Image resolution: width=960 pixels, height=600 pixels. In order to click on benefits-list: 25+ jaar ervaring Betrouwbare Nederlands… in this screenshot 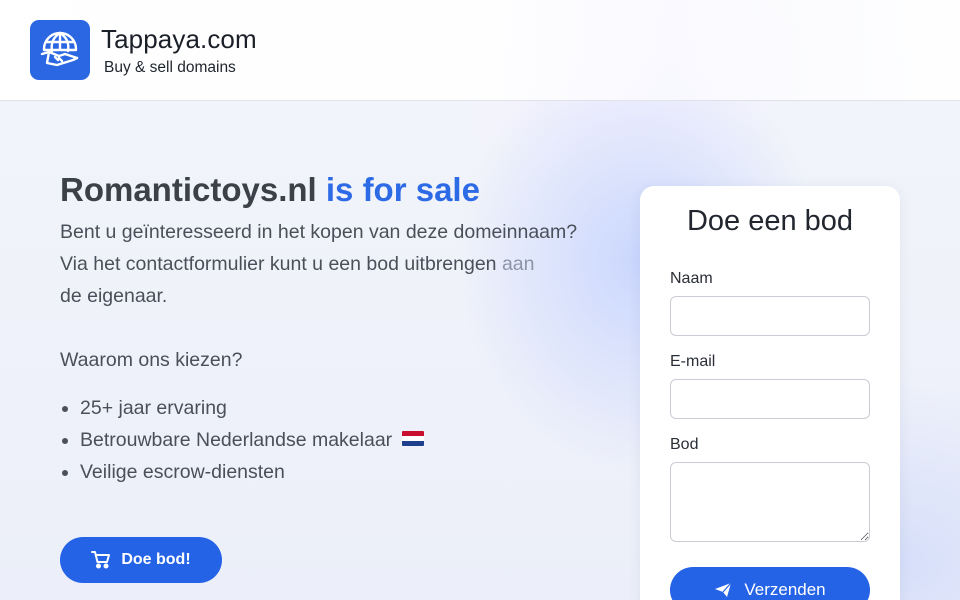, I will do `click(330, 440)`.